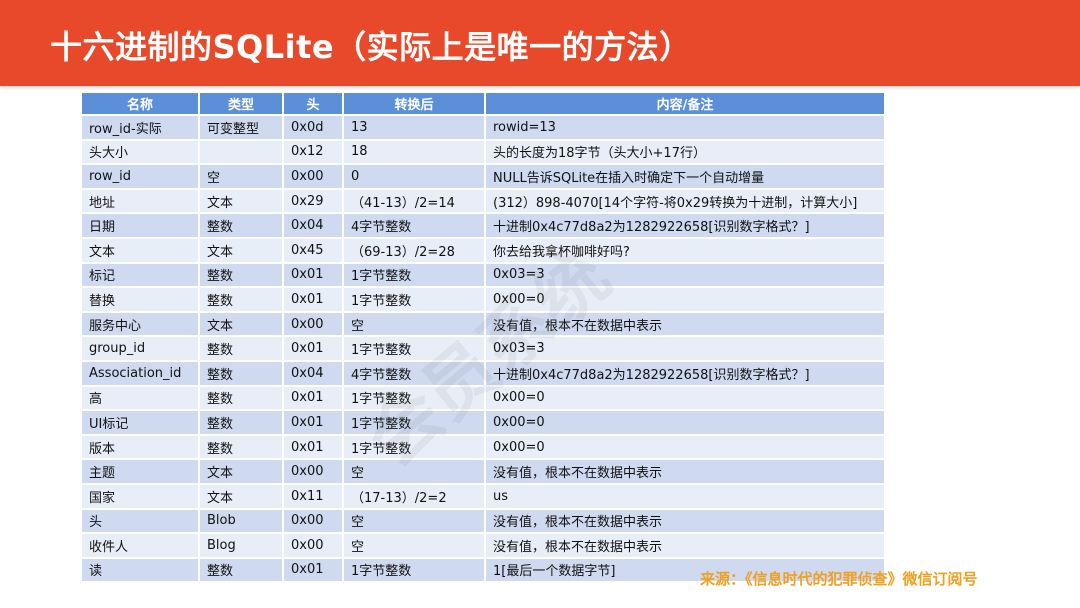 Image resolution: width=1080 pixels, height=608 pixels. What do you see at coordinates (242, 128) in the screenshot?
I see `cell-type: 可变整型` at bounding box center [242, 128].